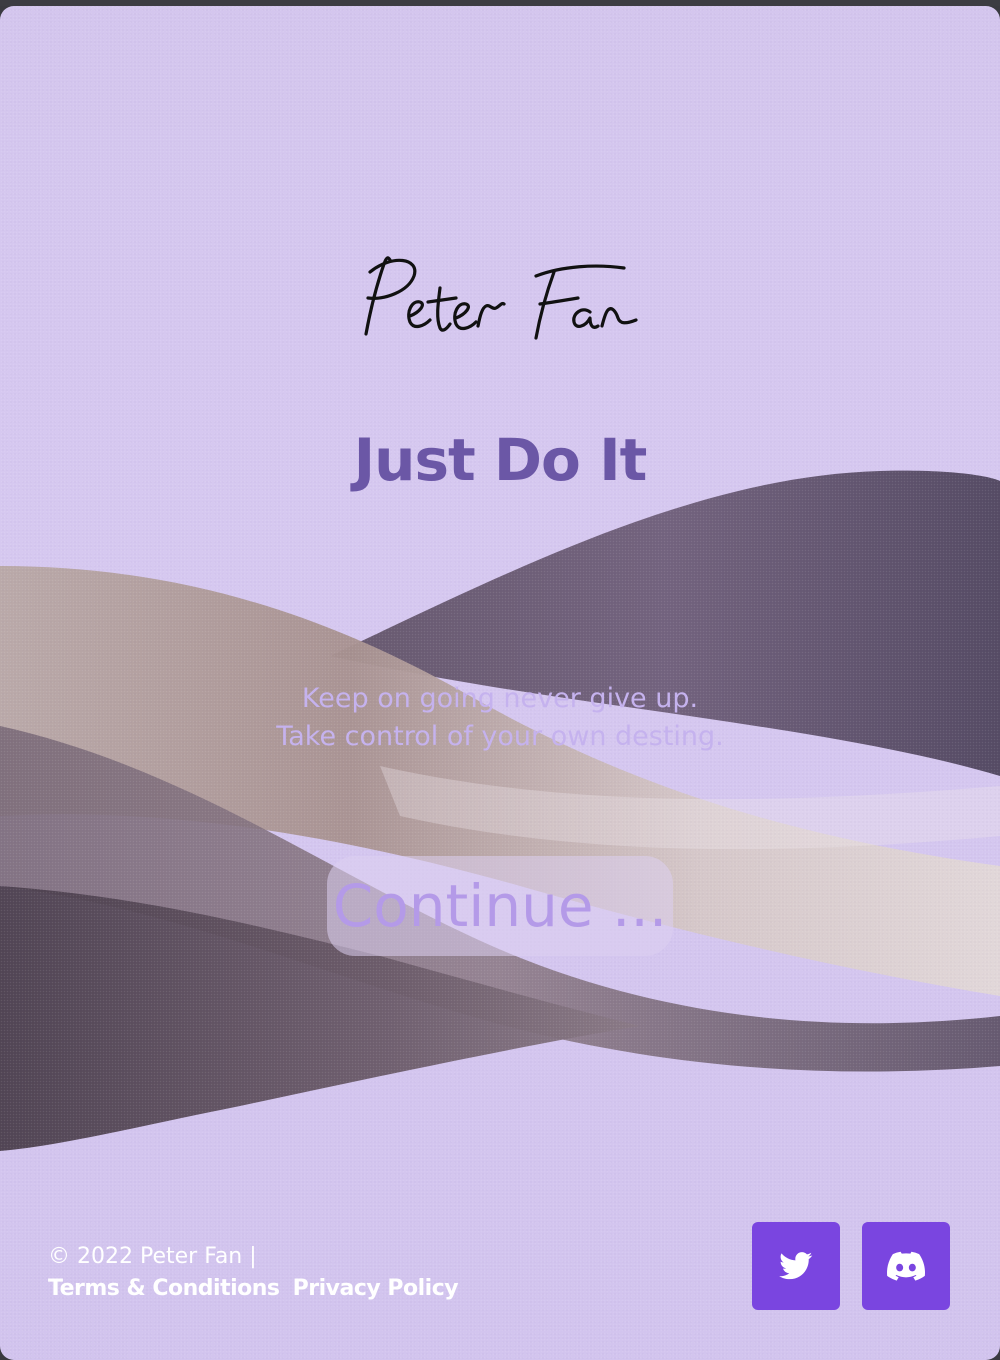  I want to click on twitter-button, so click(796, 1266).